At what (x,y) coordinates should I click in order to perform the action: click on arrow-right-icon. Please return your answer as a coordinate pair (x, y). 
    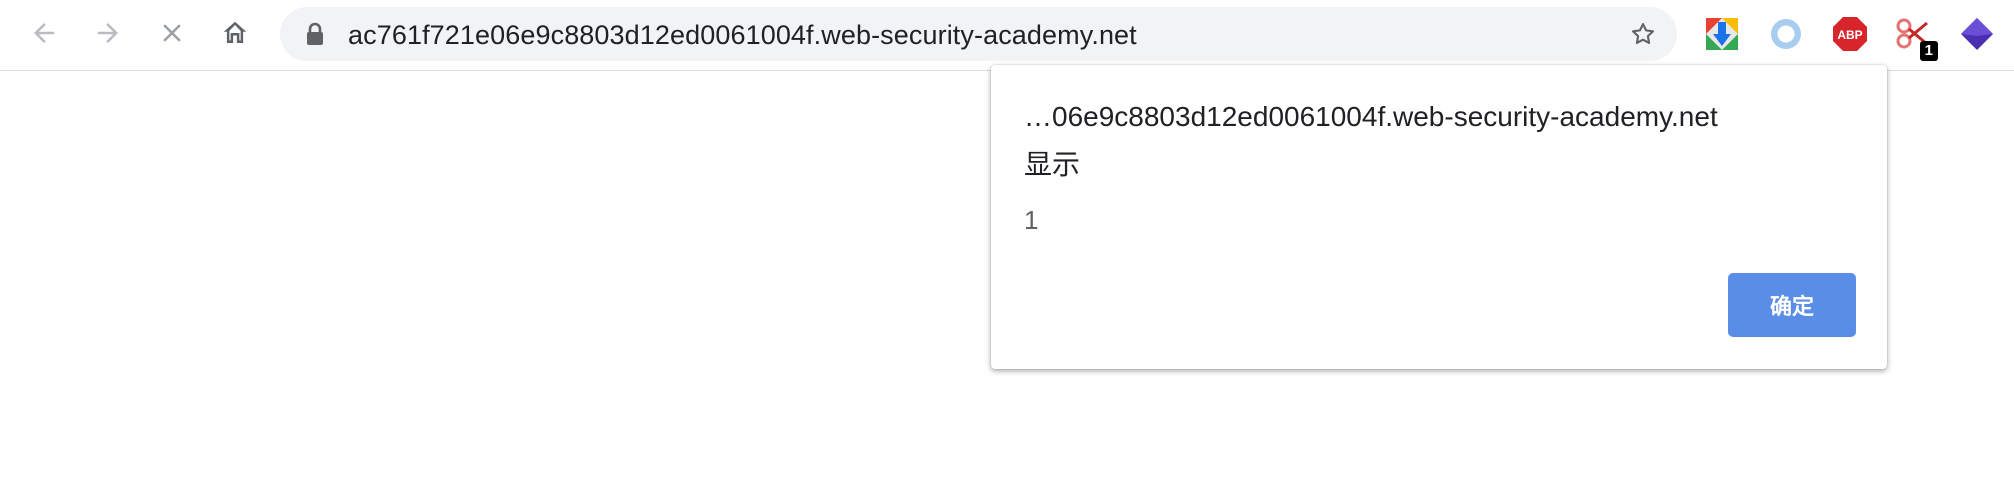
    Looking at the image, I should click on (108, 33).